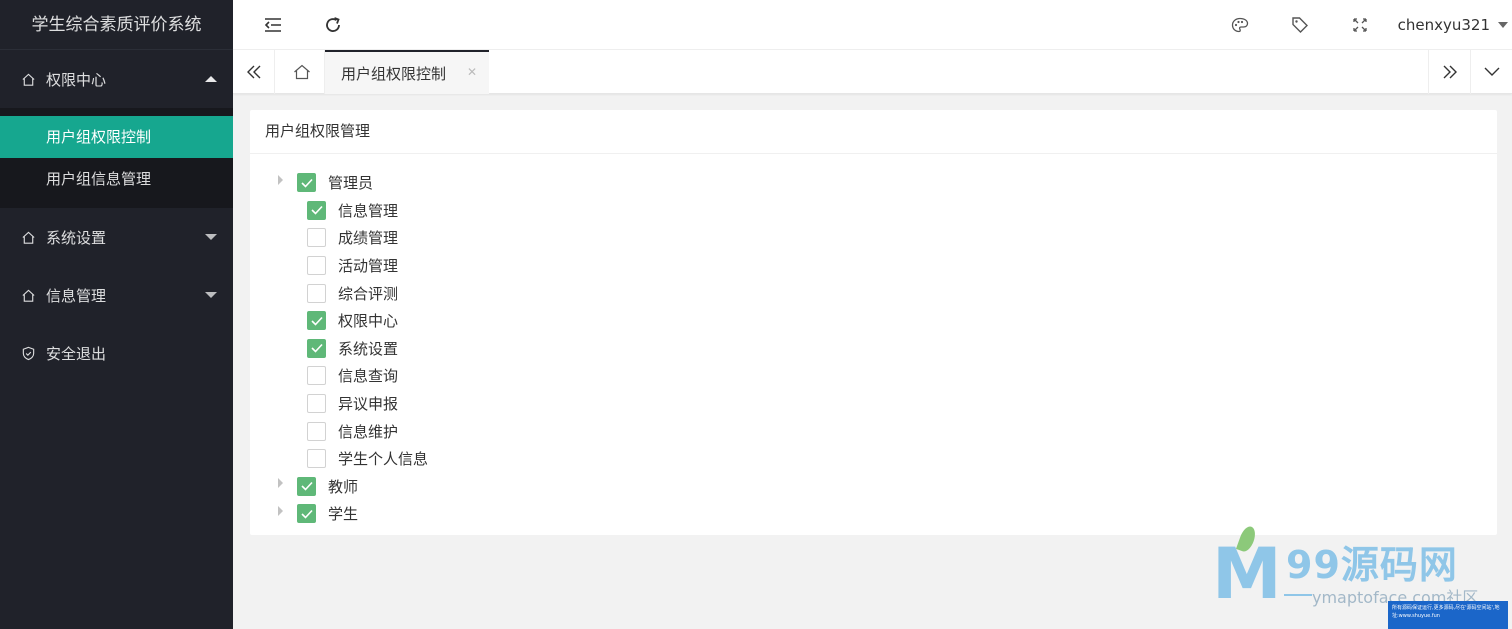 This screenshot has width=1512, height=629. I want to click on palette-icon, so click(1240, 25).